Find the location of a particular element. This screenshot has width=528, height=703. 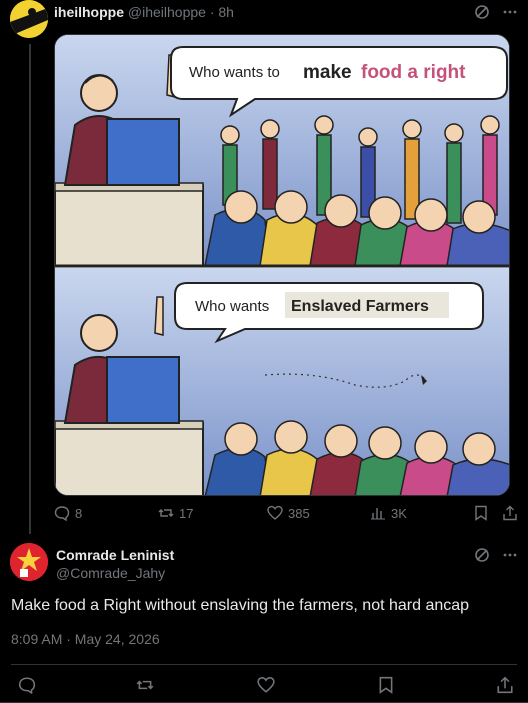

handle: @iheilhoppe is located at coordinates (167, 12).